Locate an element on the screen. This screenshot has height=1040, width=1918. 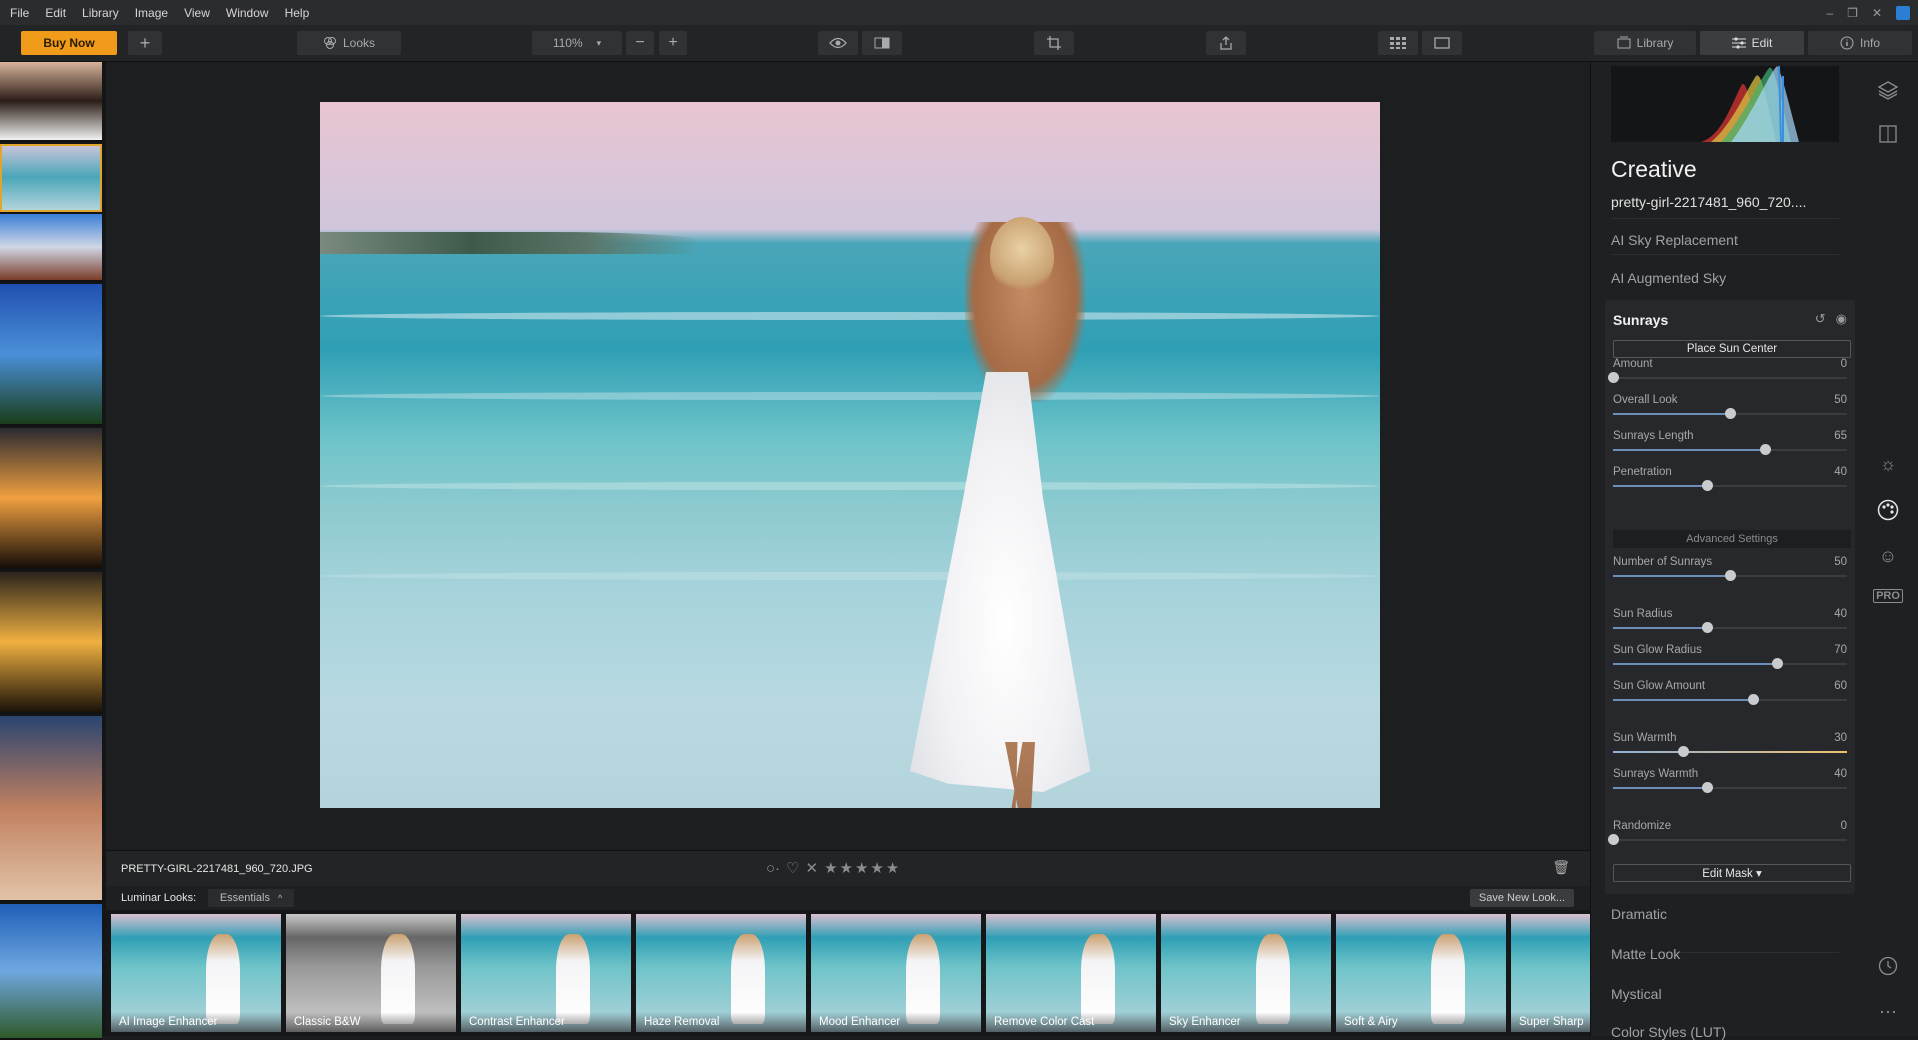
close-icon: ✕ is located at coordinates (1877, 13).